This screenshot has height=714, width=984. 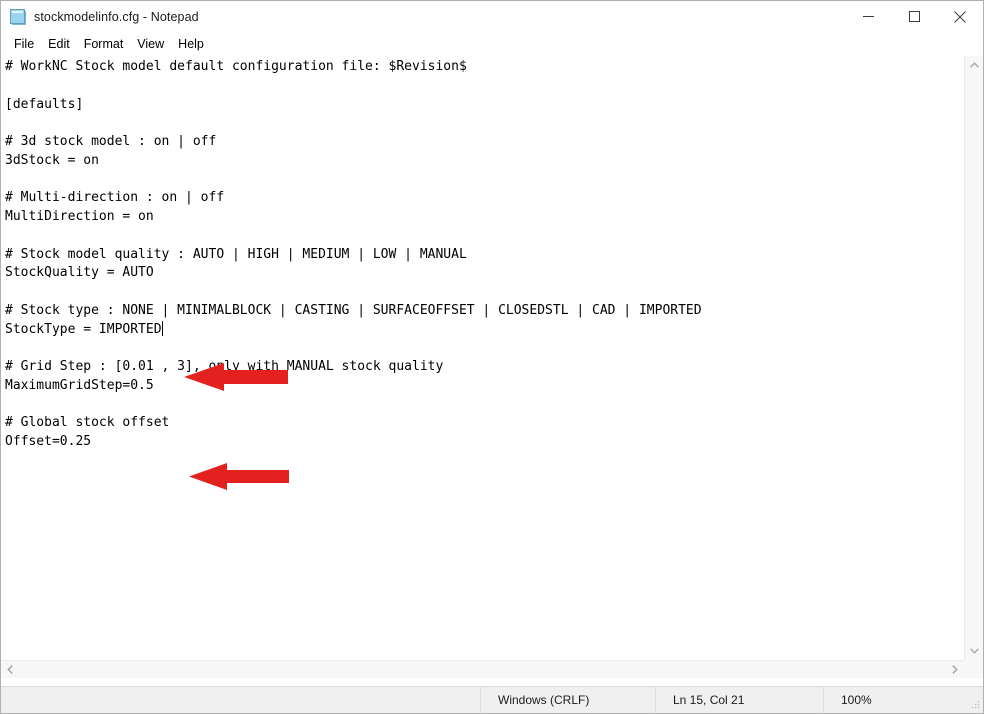 I want to click on notepad-icon, so click(x=18, y=17).